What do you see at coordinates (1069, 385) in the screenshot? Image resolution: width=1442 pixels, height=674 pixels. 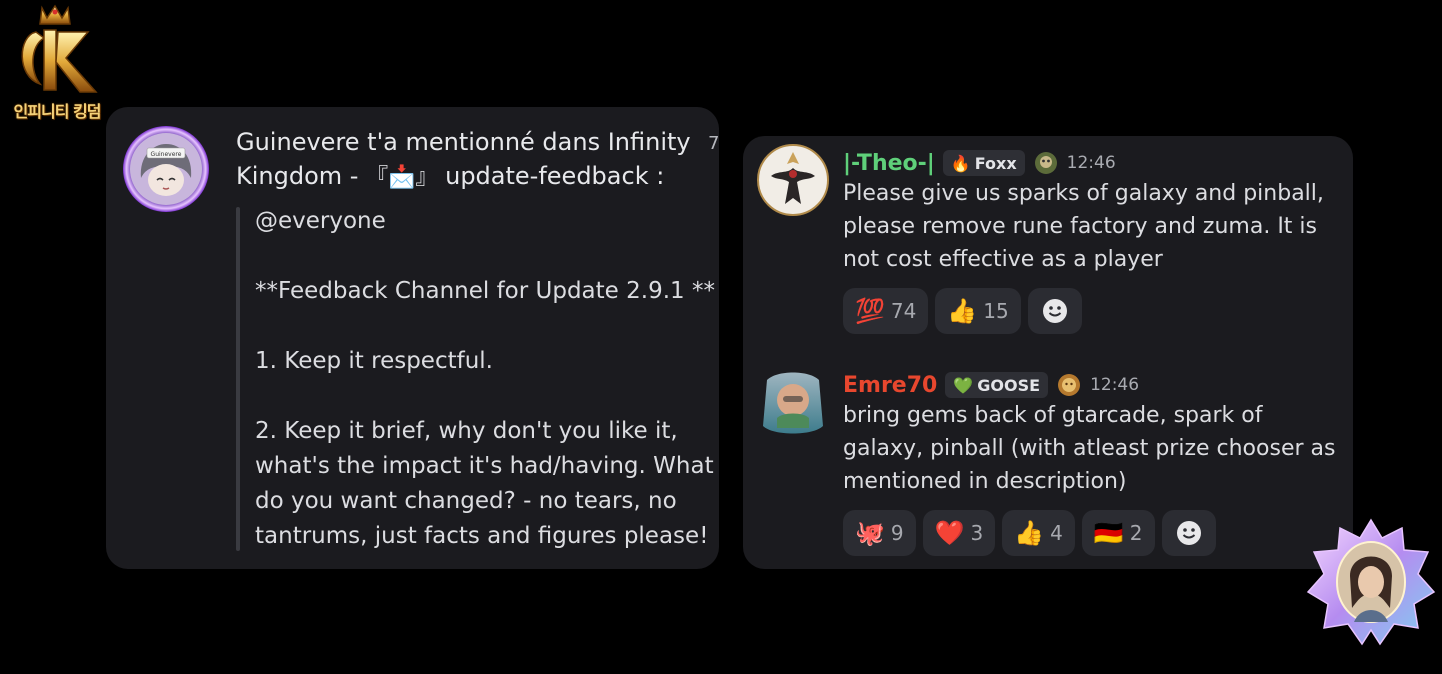 I see `lion-badge-icon` at bounding box center [1069, 385].